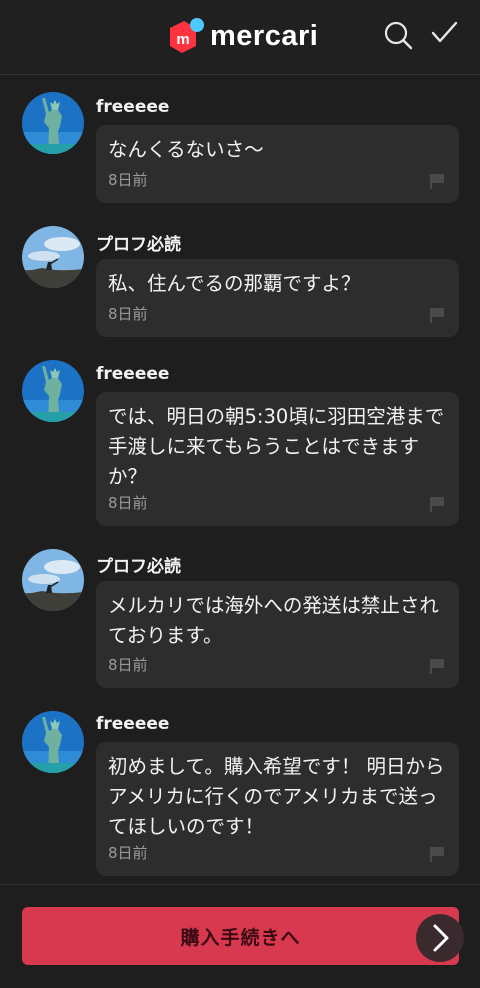 The height and width of the screenshot is (988, 480). I want to click on message-text: 私、住んでるの那覇ですよ？, so click(234, 283).